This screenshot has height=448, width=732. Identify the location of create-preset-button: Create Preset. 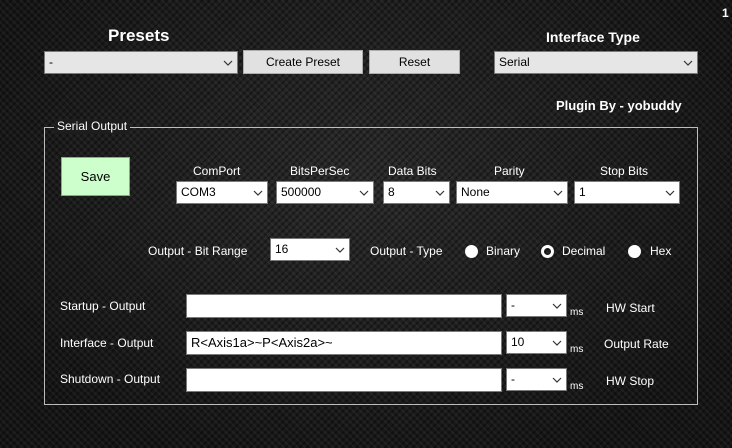
(303, 62).